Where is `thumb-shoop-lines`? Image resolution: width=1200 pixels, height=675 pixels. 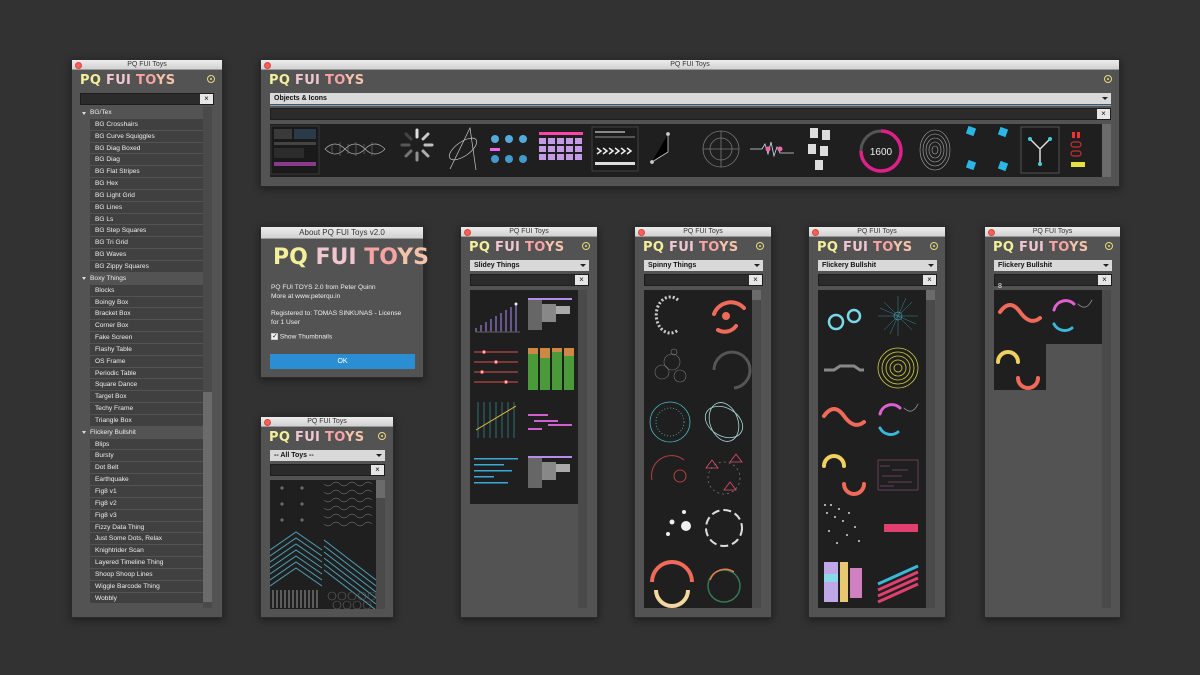 thumb-shoop-lines is located at coordinates (898, 584).